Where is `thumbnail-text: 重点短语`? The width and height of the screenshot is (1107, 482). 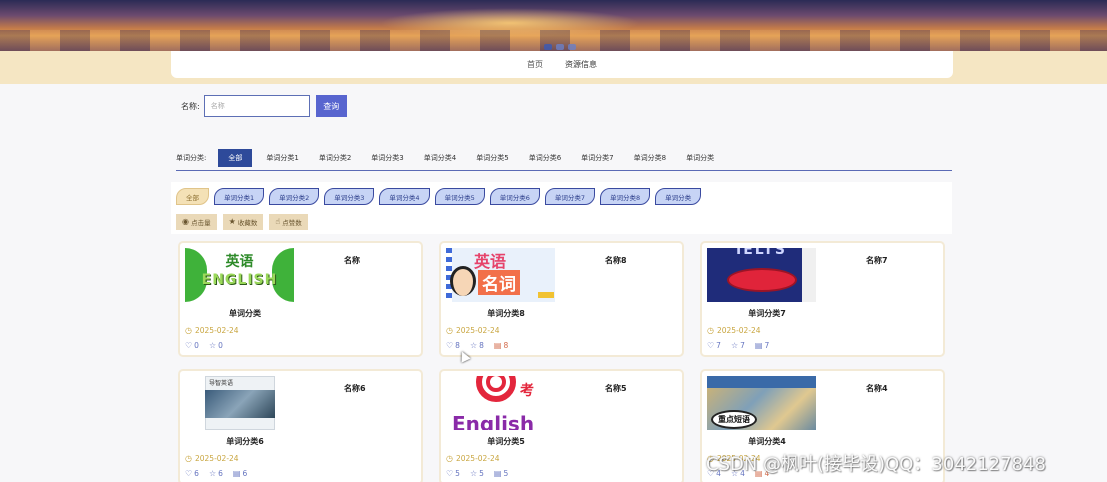 thumbnail-text: 重点短语 is located at coordinates (734, 419).